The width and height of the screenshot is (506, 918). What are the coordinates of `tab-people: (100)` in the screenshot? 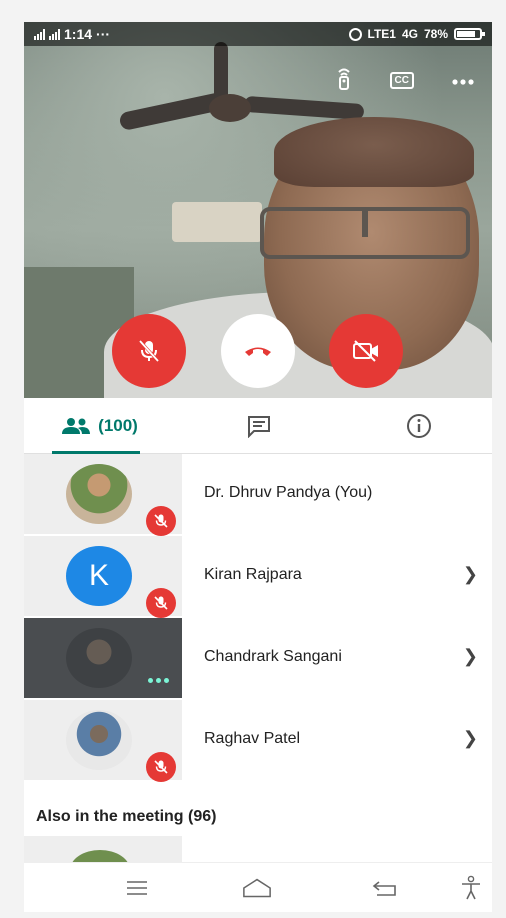 It's located at (99, 426).